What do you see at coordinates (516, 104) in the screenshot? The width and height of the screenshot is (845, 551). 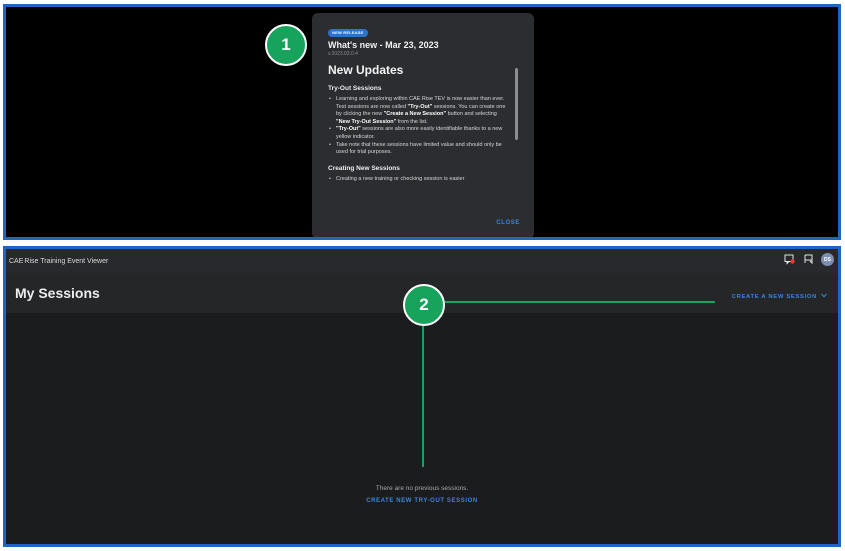 I see `dialog-scrollbar` at bounding box center [516, 104].